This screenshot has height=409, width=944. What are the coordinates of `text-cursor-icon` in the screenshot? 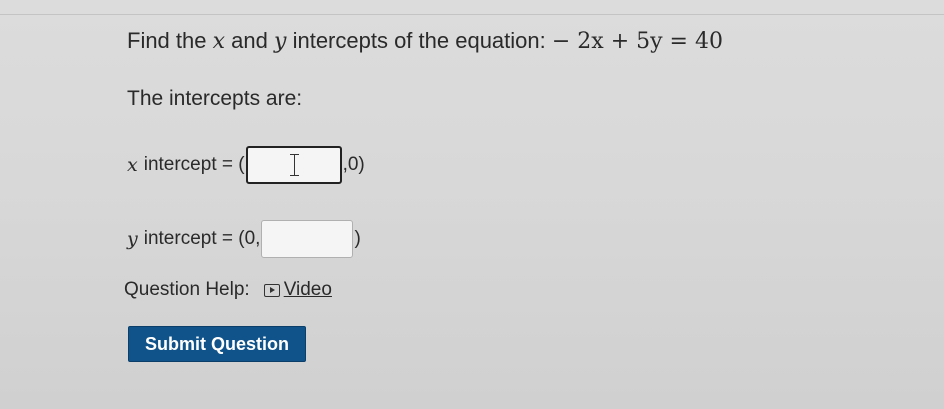 It's located at (294, 165).